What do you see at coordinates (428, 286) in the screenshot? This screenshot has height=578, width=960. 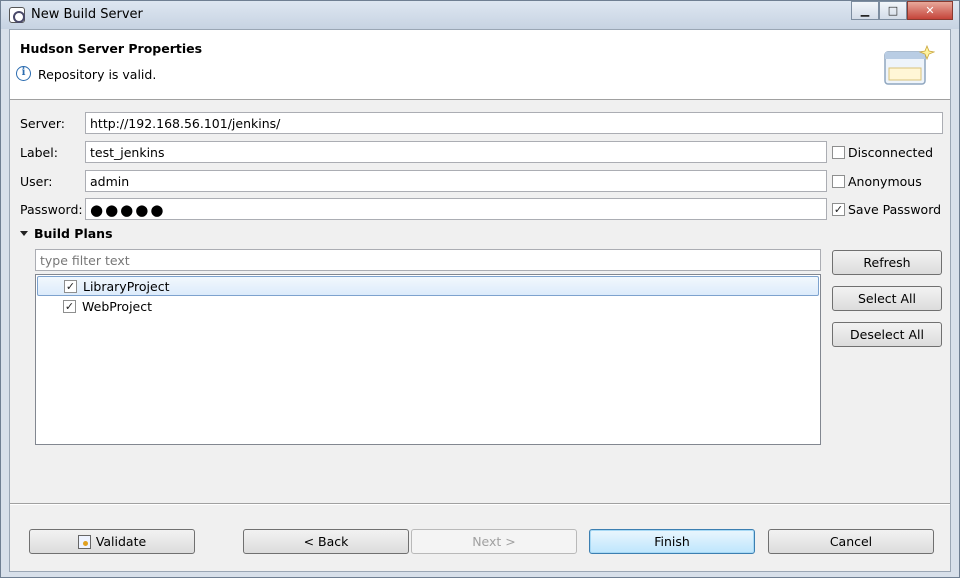 I see `list-item: ✓ LibraryProject` at bounding box center [428, 286].